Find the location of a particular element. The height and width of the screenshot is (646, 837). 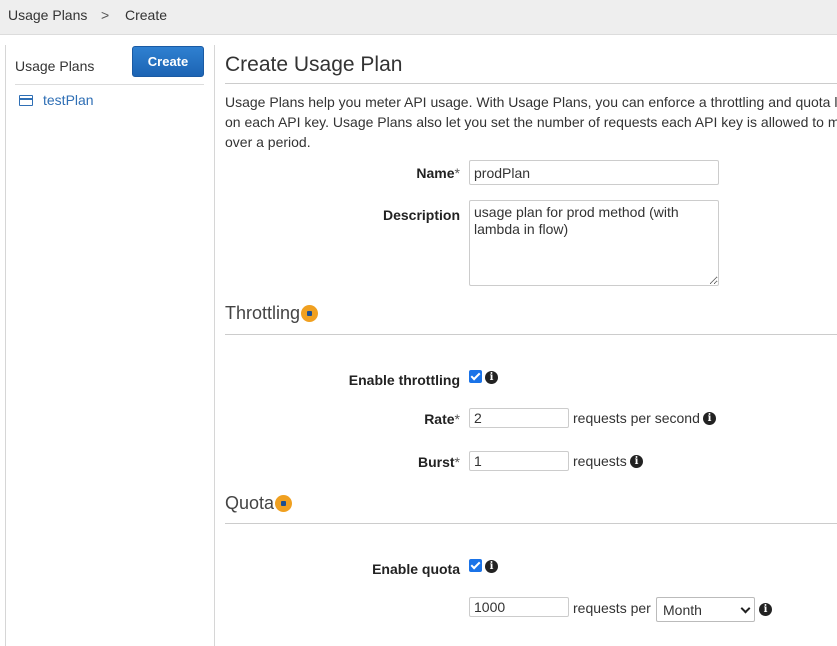

sidebar-divider is located at coordinates (109, 84).